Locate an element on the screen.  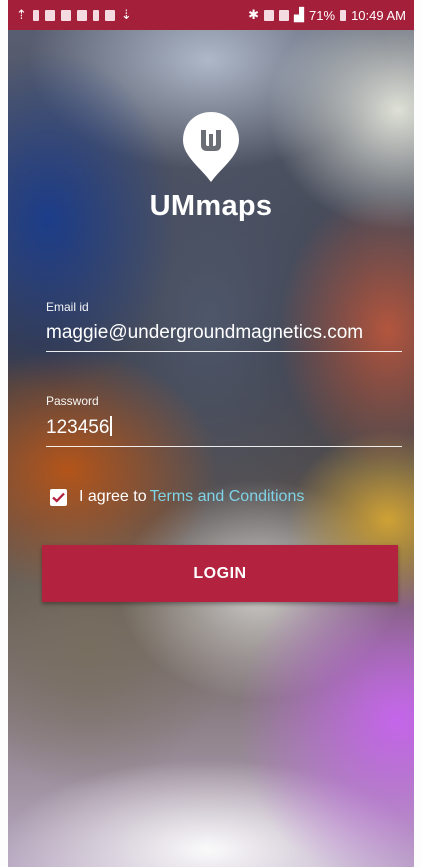
card-icon is located at coordinates (65, 15).